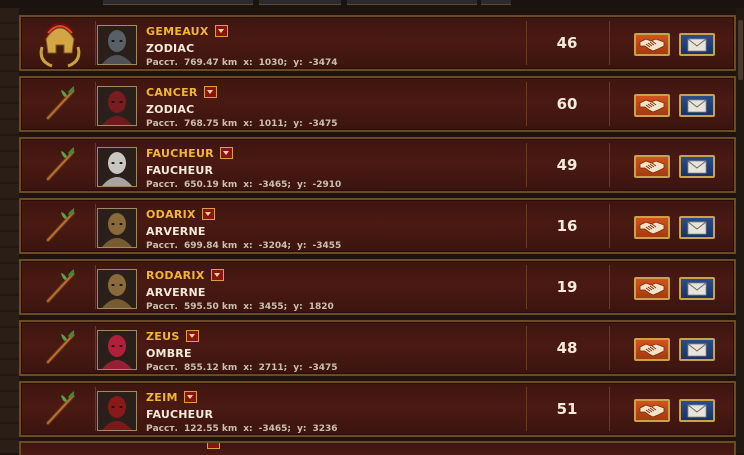  What do you see at coordinates (180, 153) in the screenshot?
I see `player-name: FAUCHEUR` at bounding box center [180, 153].